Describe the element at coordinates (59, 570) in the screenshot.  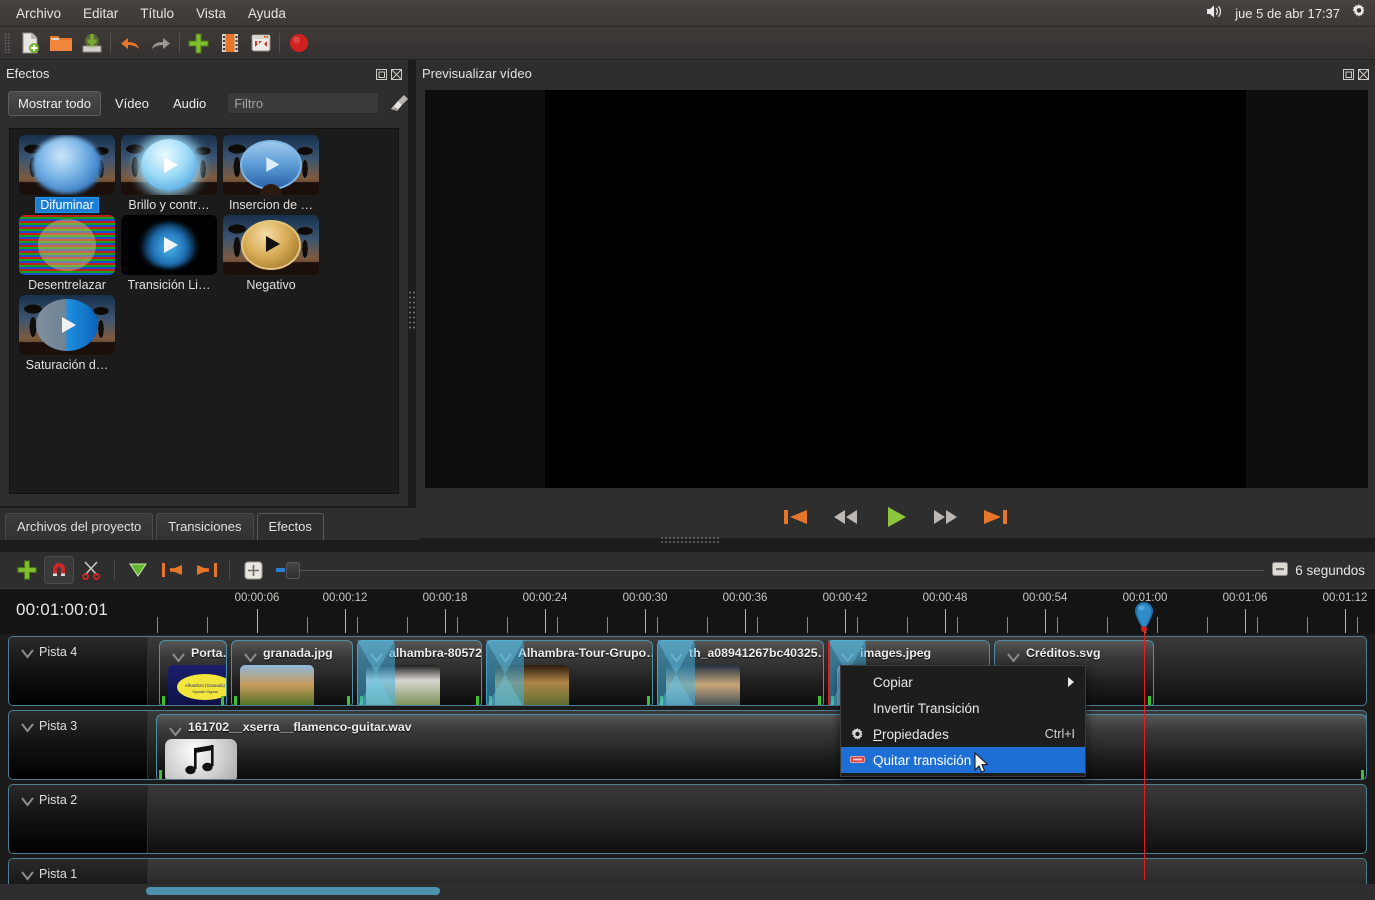
I see `snapping-toggle` at that location.